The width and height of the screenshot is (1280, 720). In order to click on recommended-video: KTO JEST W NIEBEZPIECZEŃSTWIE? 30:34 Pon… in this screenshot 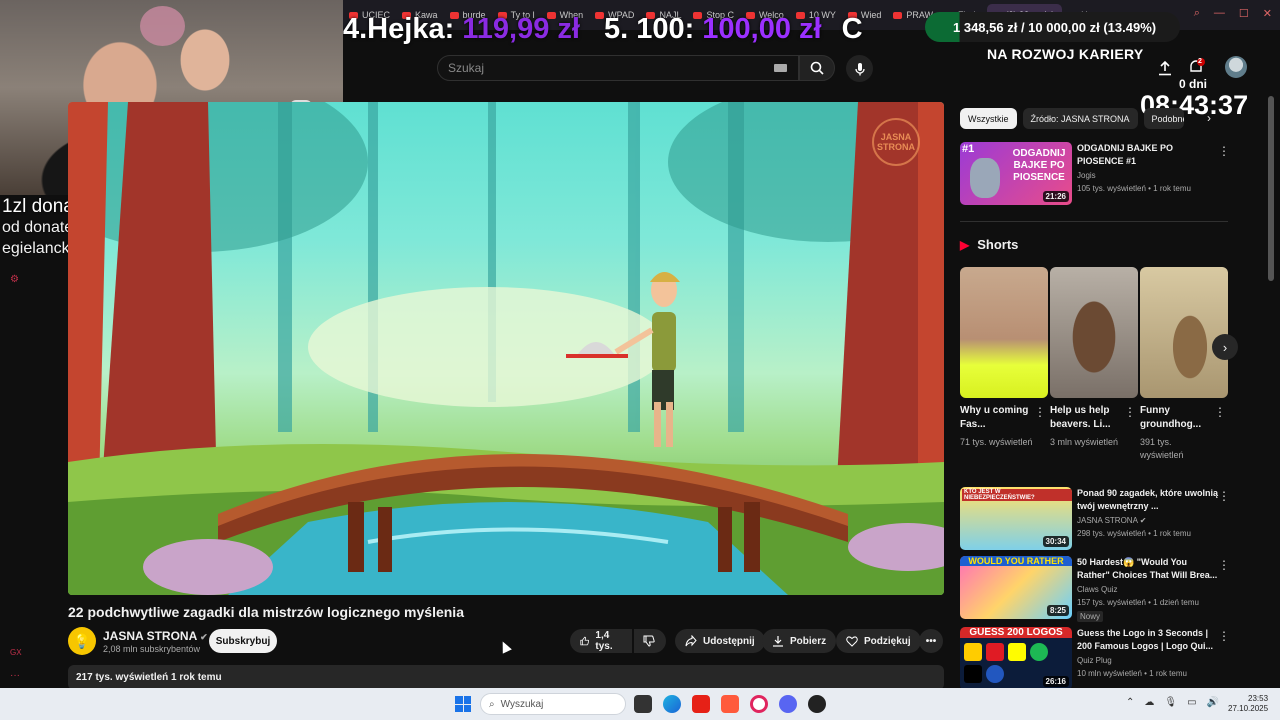, I will do `click(1095, 518)`.